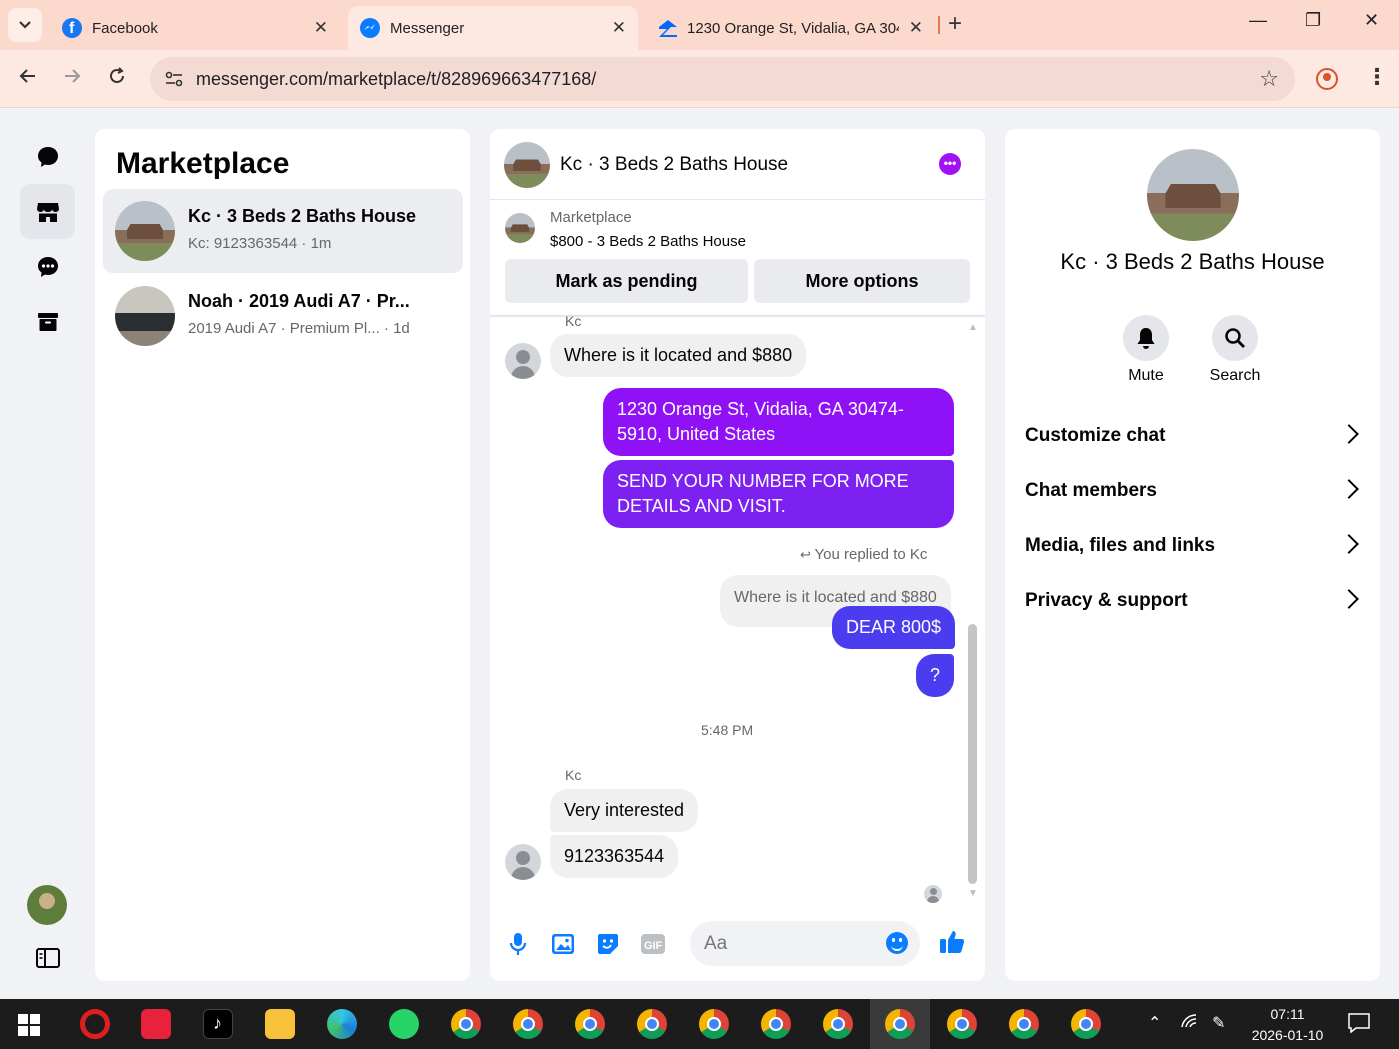 The height and width of the screenshot is (1049, 1399). Describe the element at coordinates (1349, 489) in the screenshot. I see `chevron-right-icon` at that location.